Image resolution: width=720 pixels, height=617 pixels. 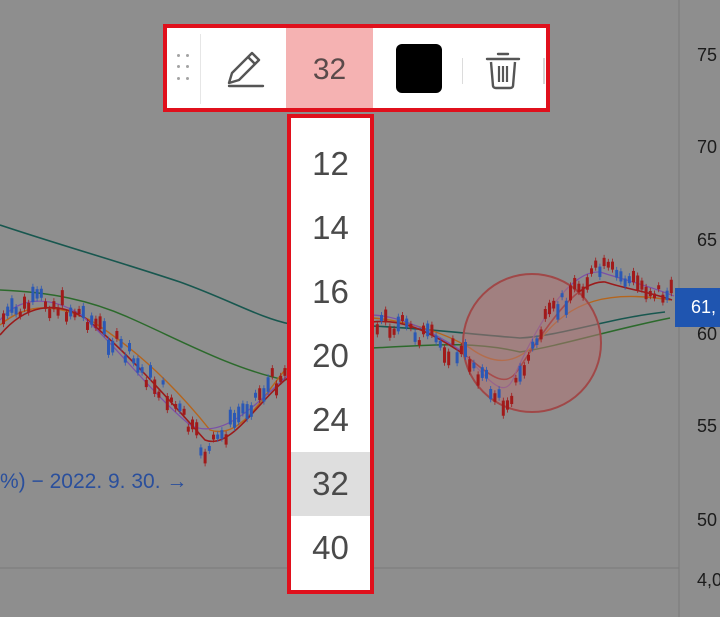 What do you see at coordinates (707, 147) in the screenshot?
I see `price-axis-label: 70` at bounding box center [707, 147].